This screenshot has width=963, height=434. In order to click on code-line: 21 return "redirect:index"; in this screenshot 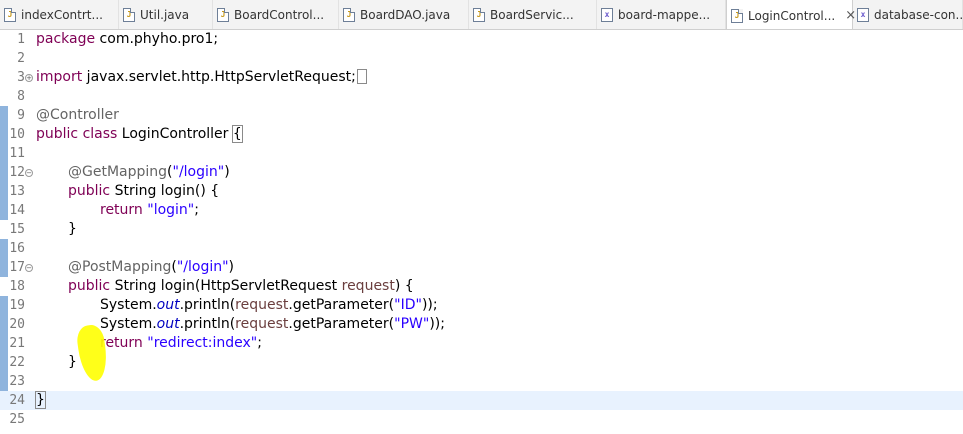, I will do `click(481, 343)`.